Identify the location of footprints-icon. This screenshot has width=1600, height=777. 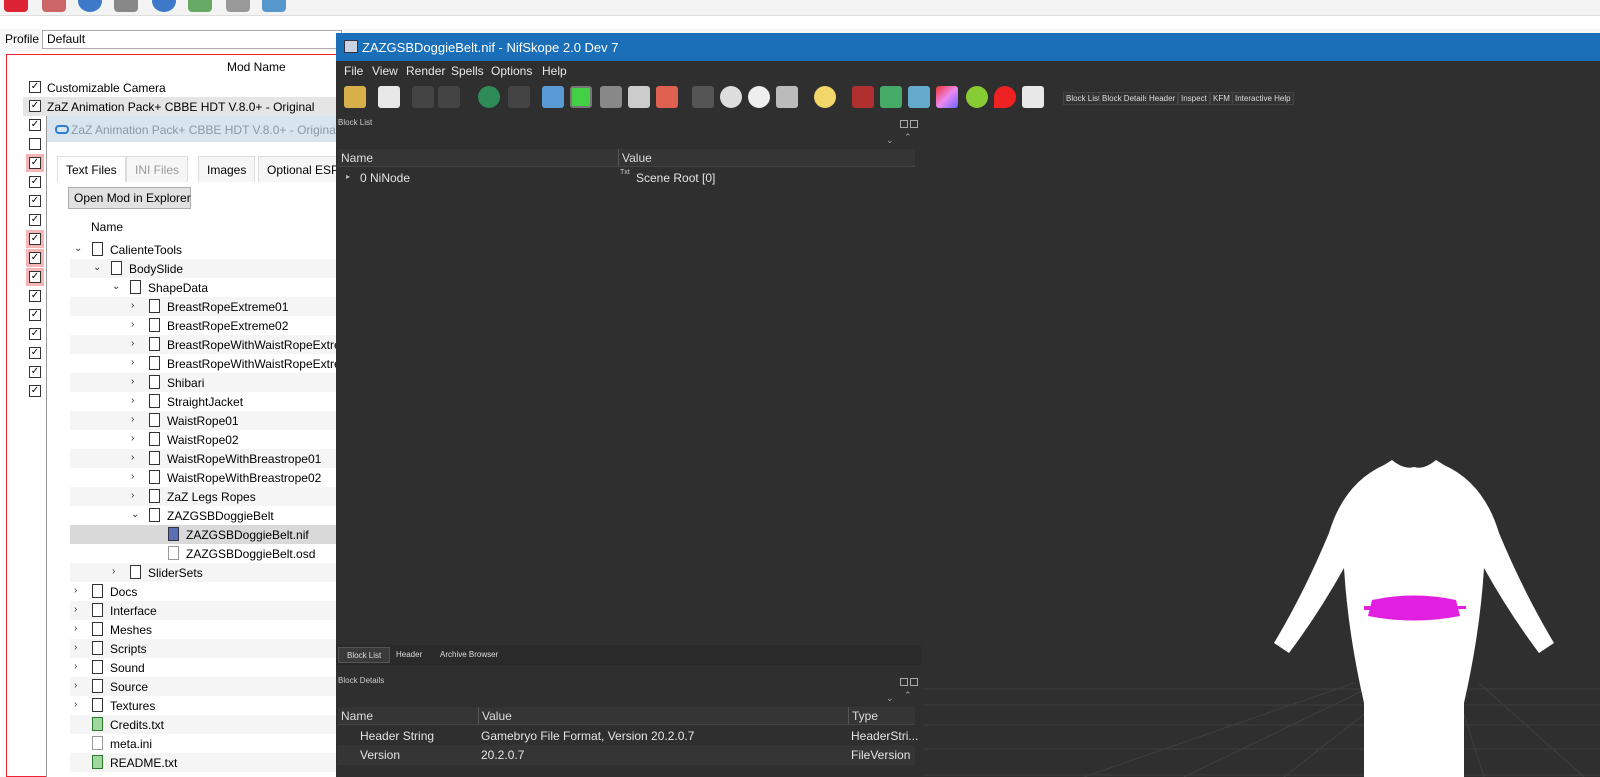
(703, 97).